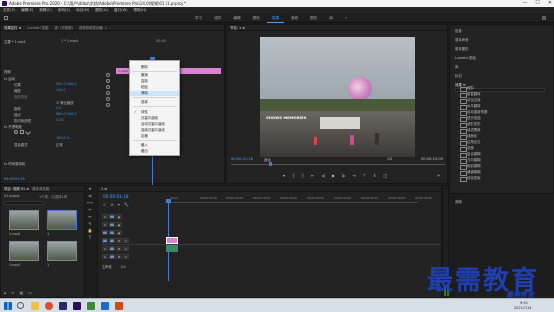 Image resolution: width=554 pixels, height=312 pixels. I want to click on menu-item-delete: 删除, so click(154, 67).